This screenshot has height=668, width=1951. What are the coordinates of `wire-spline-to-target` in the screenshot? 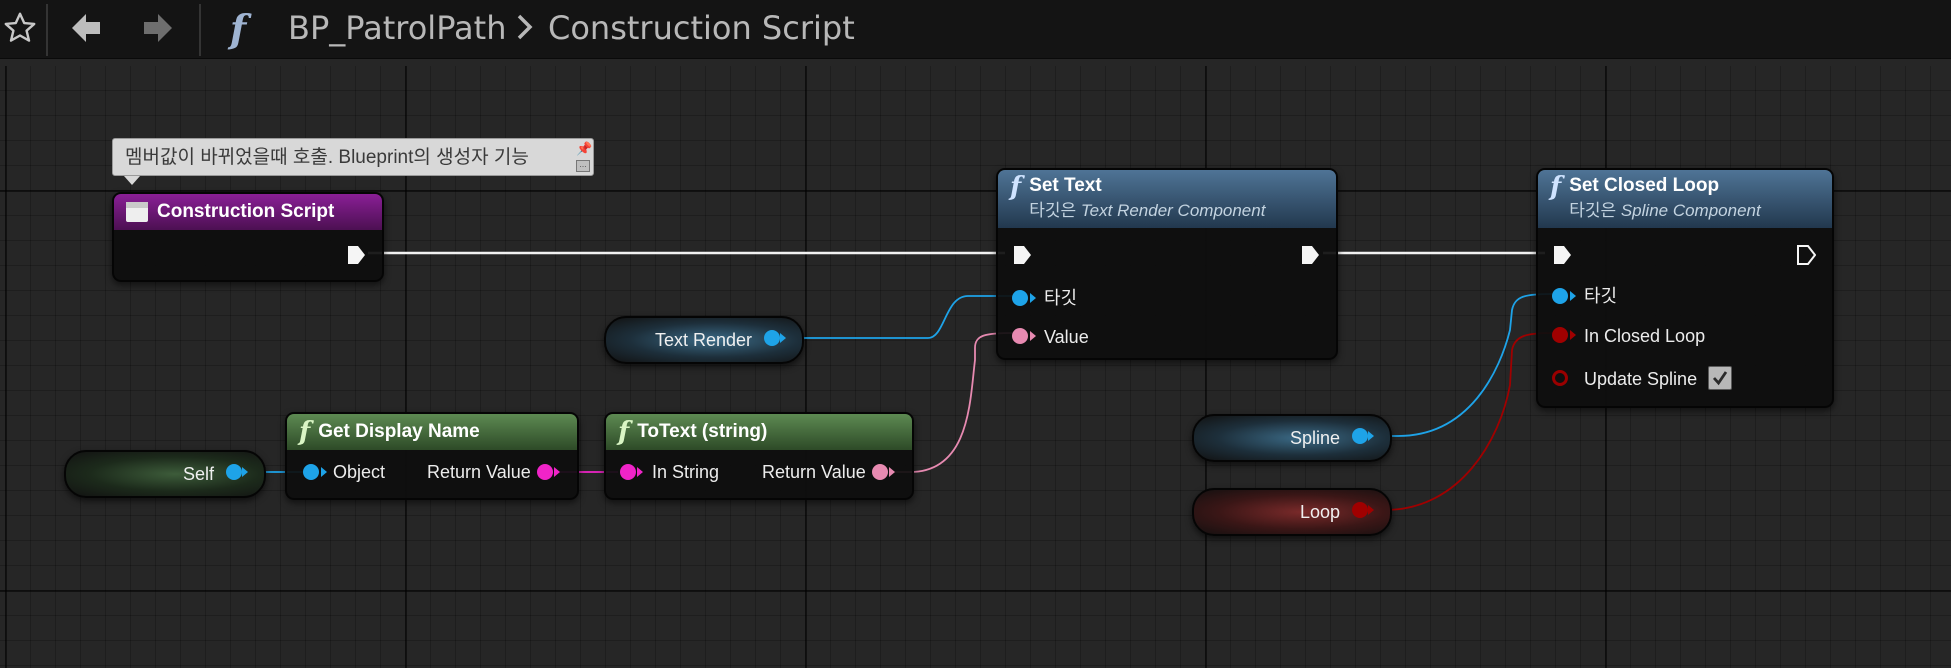 It's located at (1462, 365).